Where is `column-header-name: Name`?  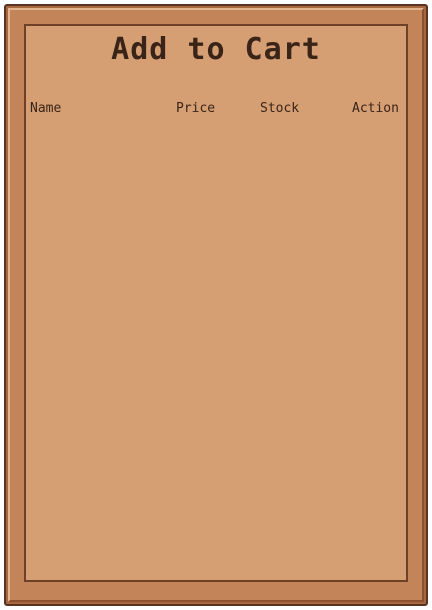
column-header-name: Name is located at coordinates (46, 108).